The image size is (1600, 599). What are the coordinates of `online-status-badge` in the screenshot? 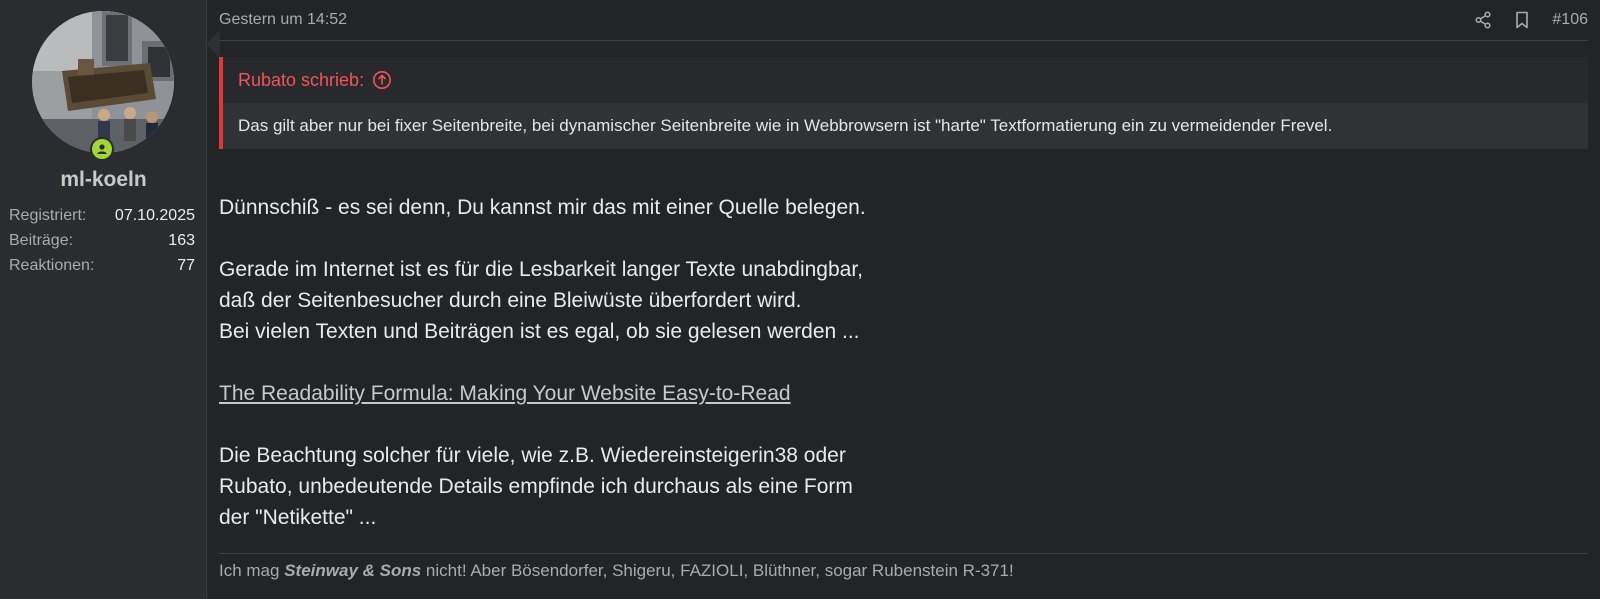 It's located at (102, 149).